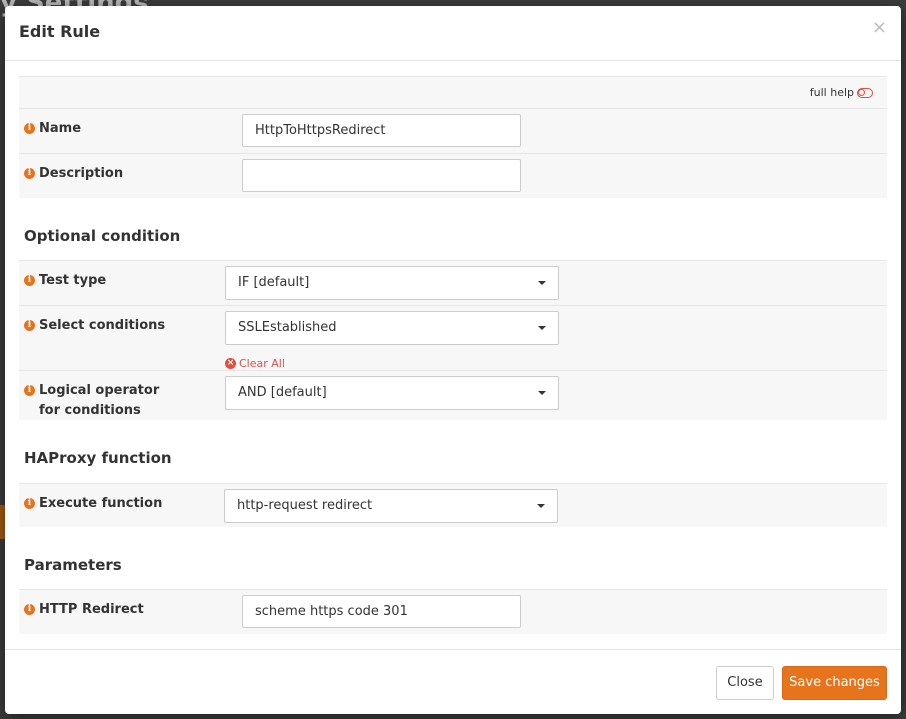 The height and width of the screenshot is (719, 906). Describe the element at coordinates (381, 130) in the screenshot. I see `name-input` at that location.